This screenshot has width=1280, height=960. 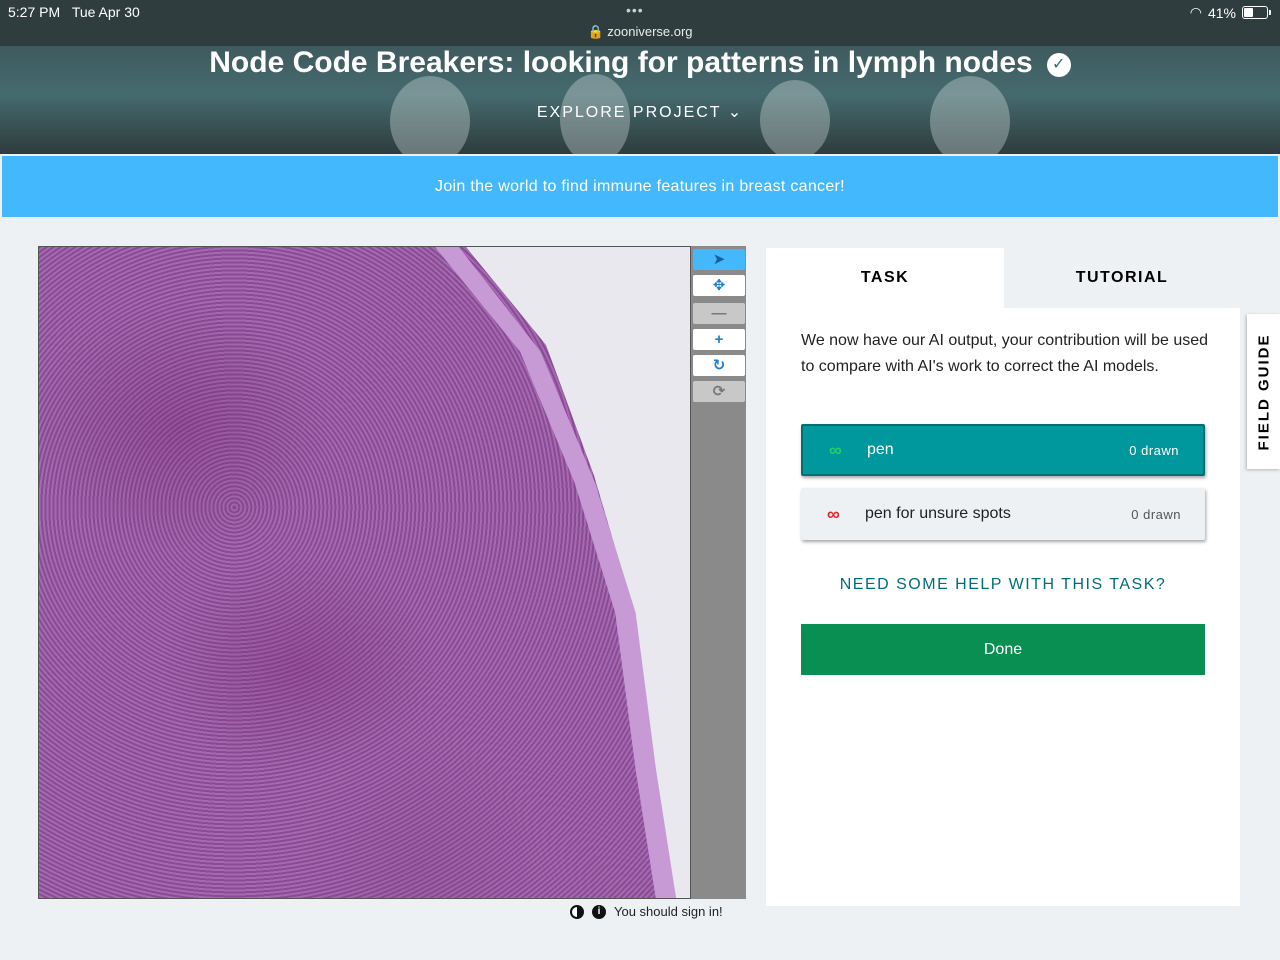 I want to click on pen-icon: ∞, so click(x=835, y=449).